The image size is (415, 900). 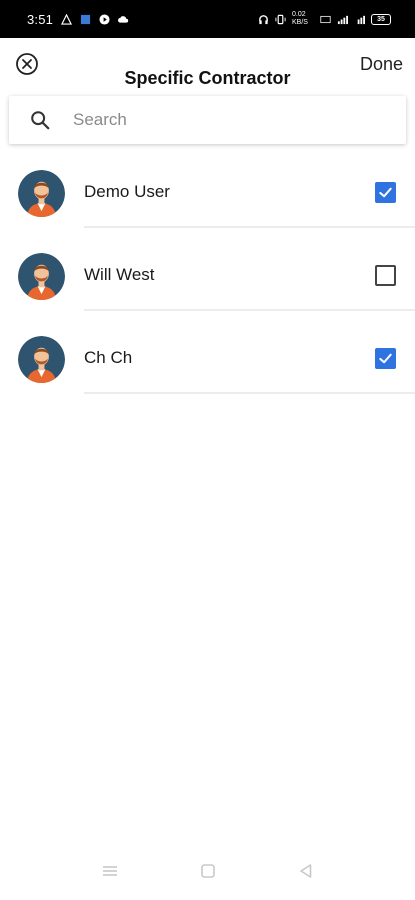 I want to click on signal-4g-icon, so click(x=361, y=19).